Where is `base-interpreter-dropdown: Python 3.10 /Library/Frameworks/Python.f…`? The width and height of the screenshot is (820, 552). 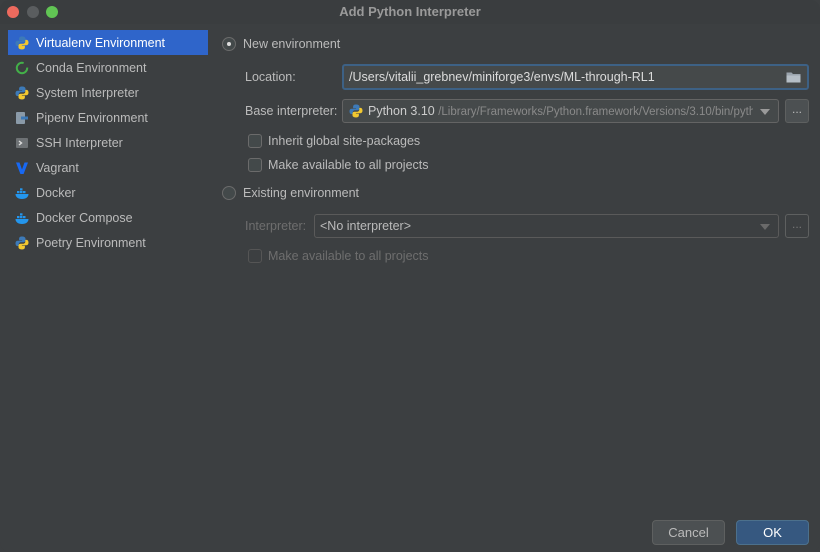
base-interpreter-dropdown: Python 3.10 /Library/Frameworks/Python.f… is located at coordinates (560, 111).